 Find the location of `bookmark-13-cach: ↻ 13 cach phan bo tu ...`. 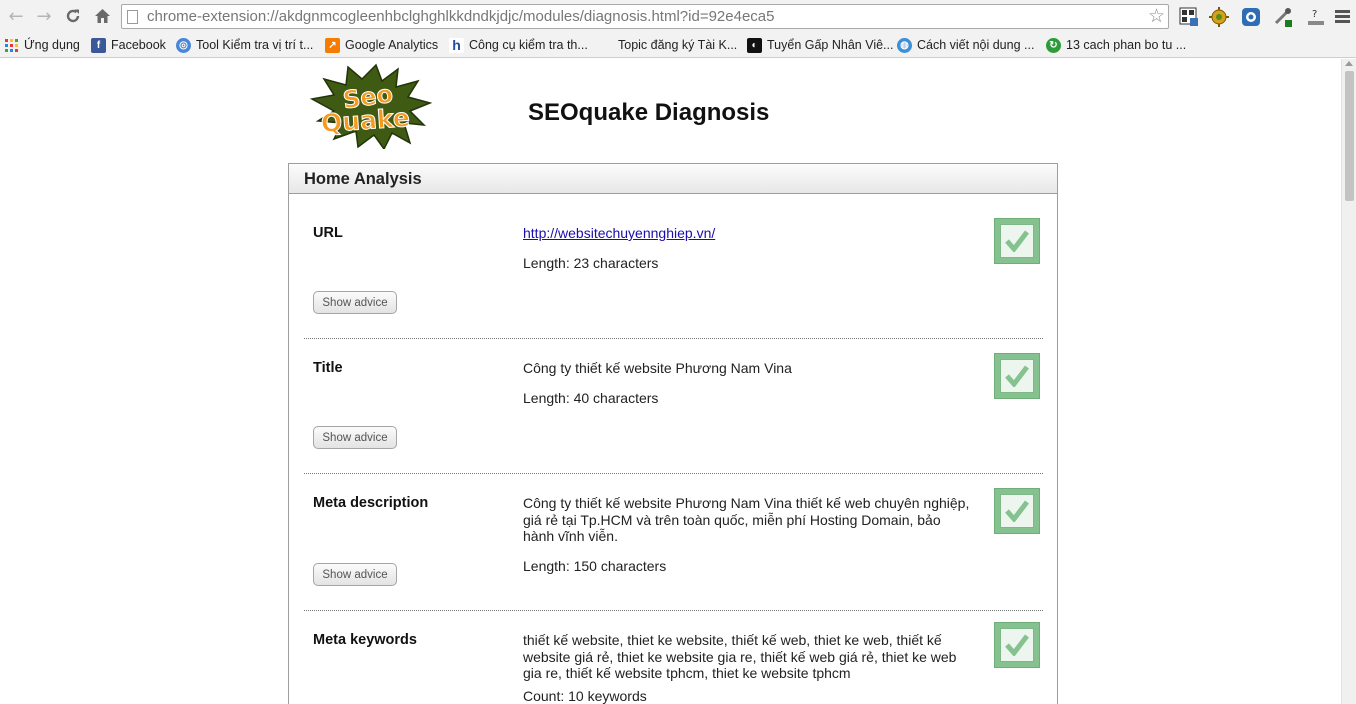

bookmark-13-cach: ↻ 13 cach phan bo tu ... is located at coordinates (1116, 45).